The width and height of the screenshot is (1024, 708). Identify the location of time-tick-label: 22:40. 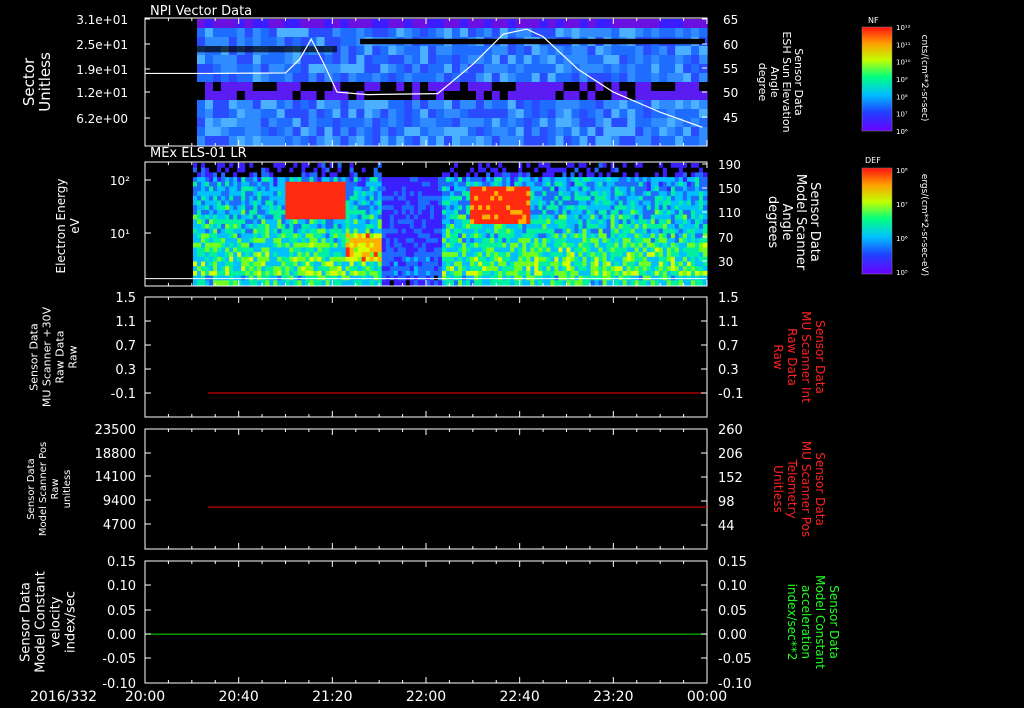
(519, 697).